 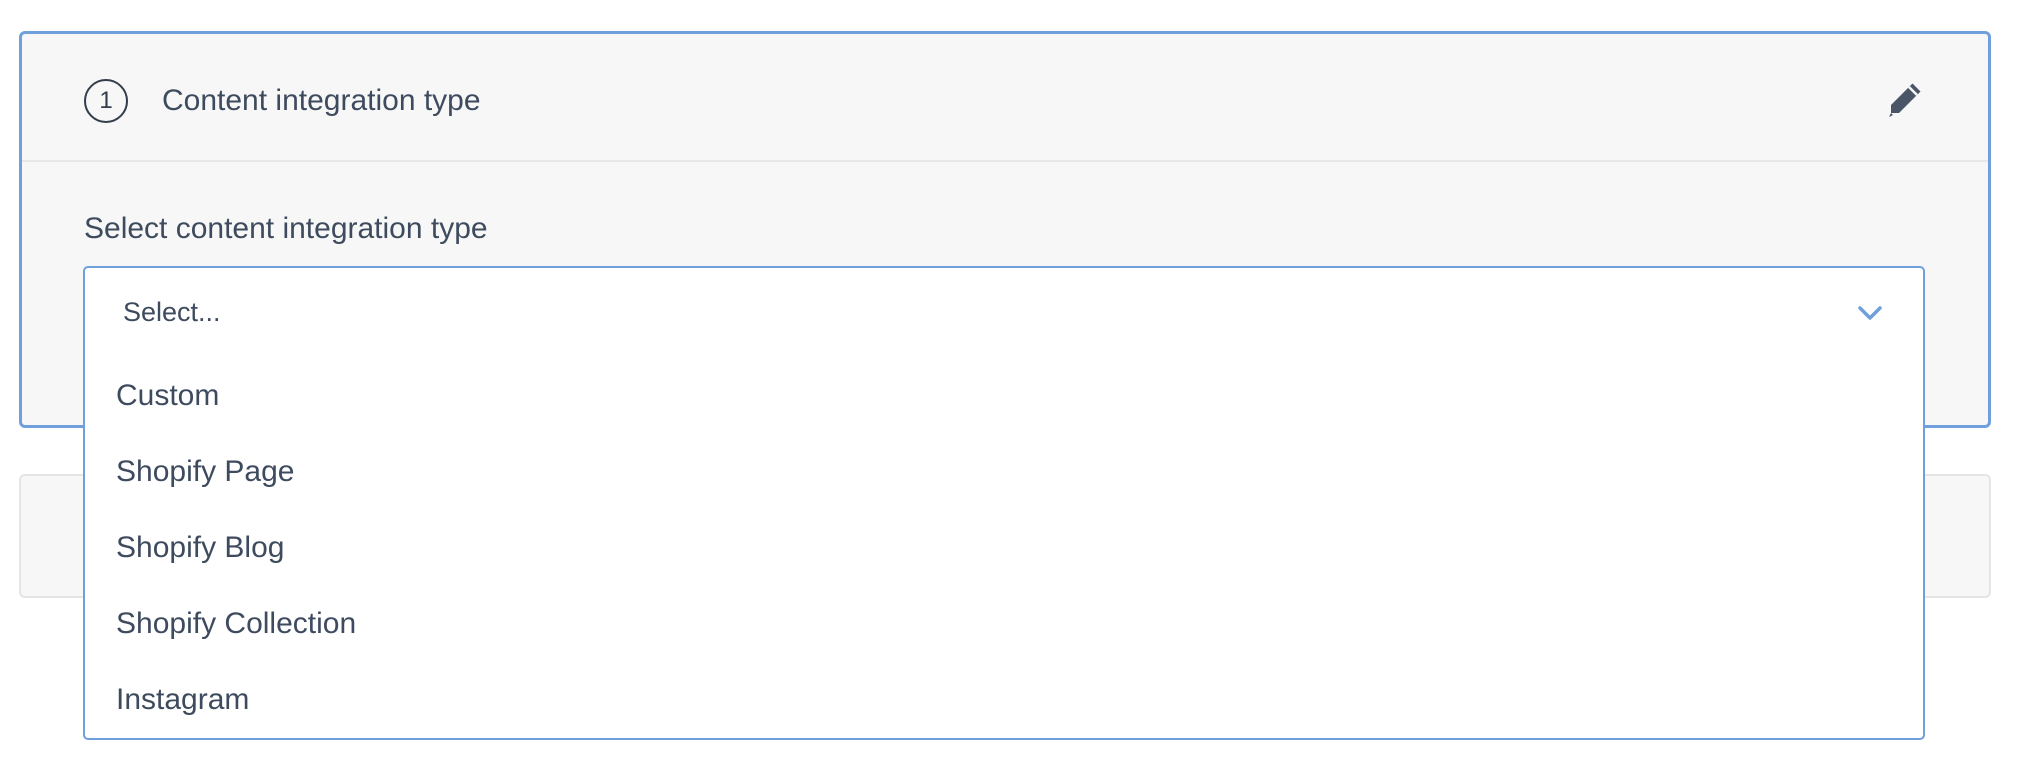 What do you see at coordinates (1004, 624) in the screenshot?
I see `select-option-shopify-collection: Shopify Collection` at bounding box center [1004, 624].